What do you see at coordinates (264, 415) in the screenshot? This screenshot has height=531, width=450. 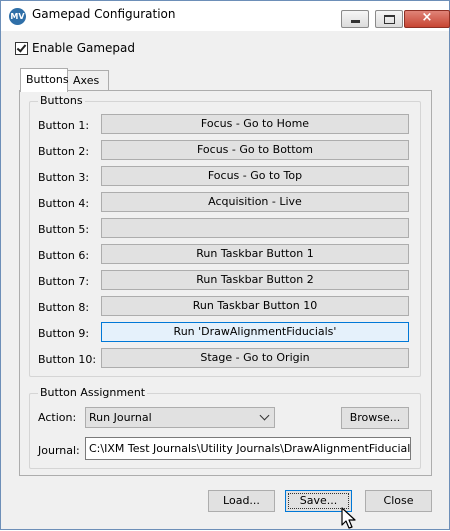 I see `chevron-down-icon` at bounding box center [264, 415].